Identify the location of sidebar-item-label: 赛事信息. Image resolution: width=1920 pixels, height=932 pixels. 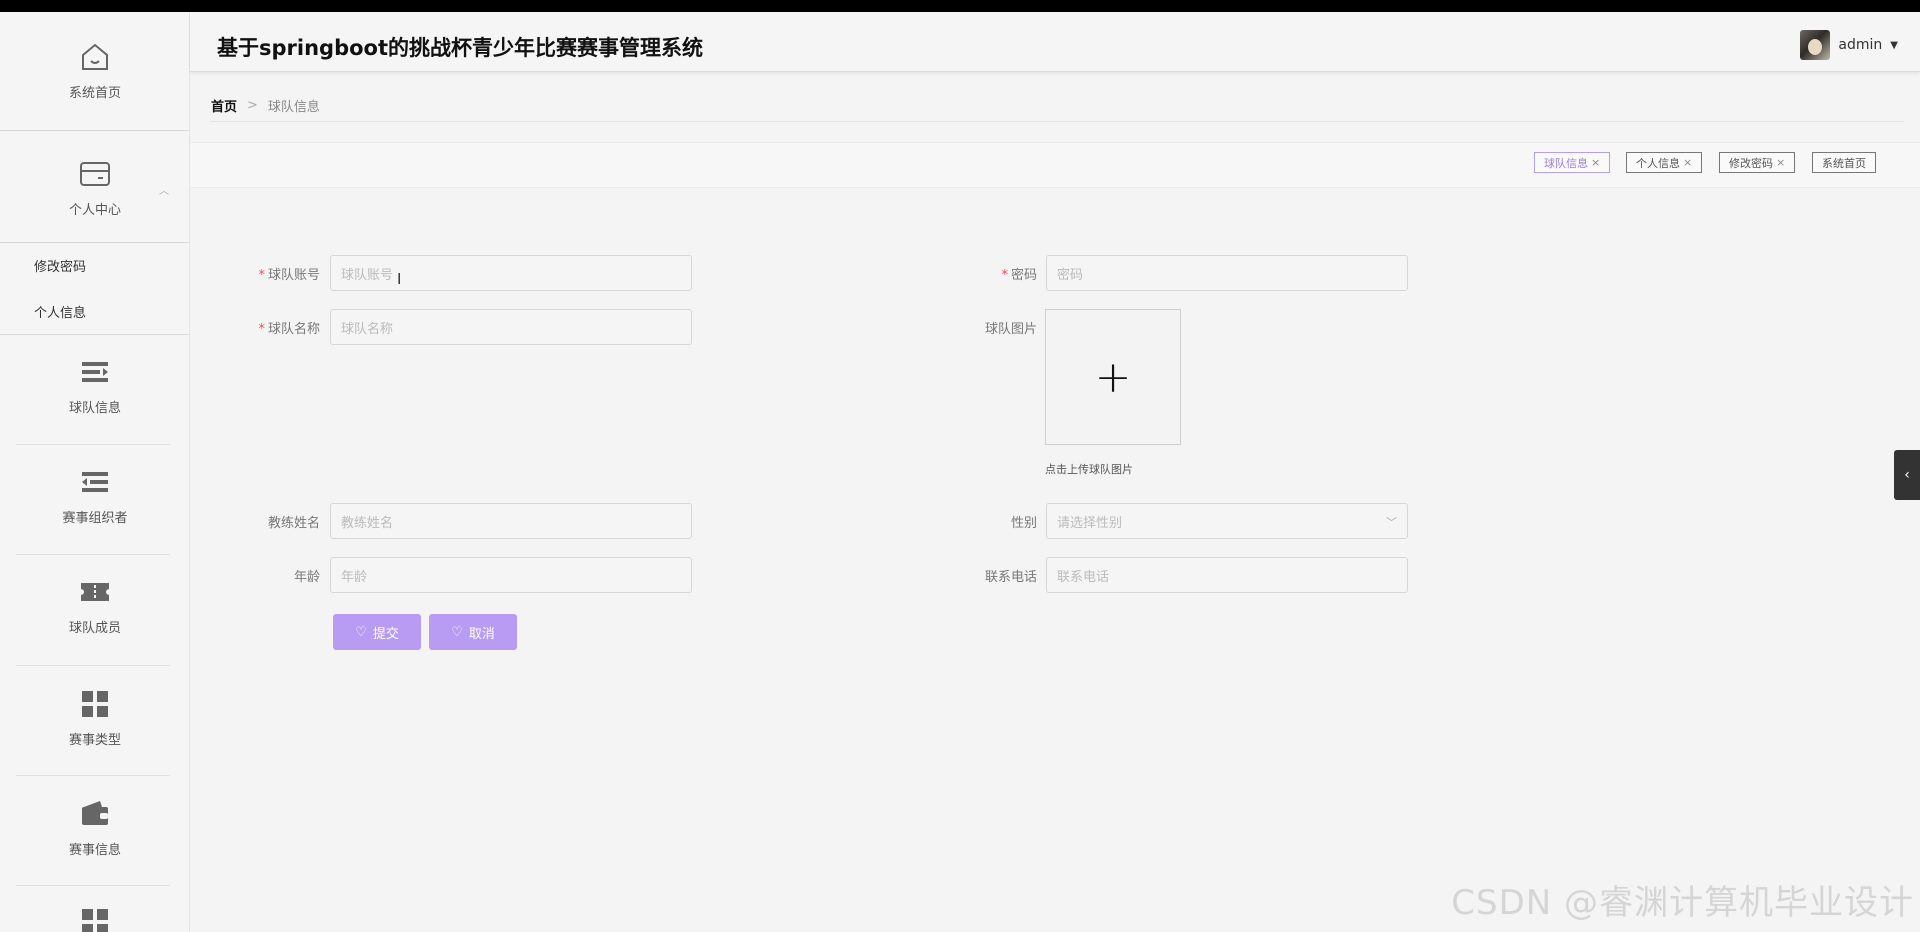
(94, 850).